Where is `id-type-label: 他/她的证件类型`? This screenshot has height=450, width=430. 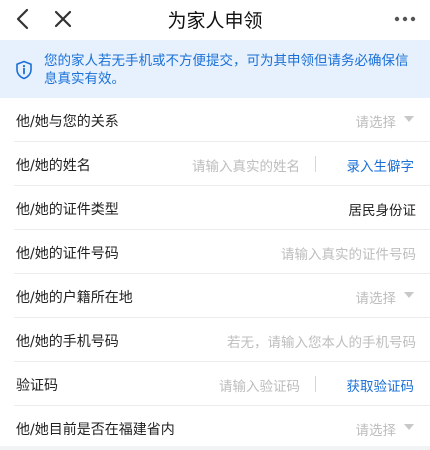
id-type-label: 他/她的证件类型 is located at coordinates (67, 210).